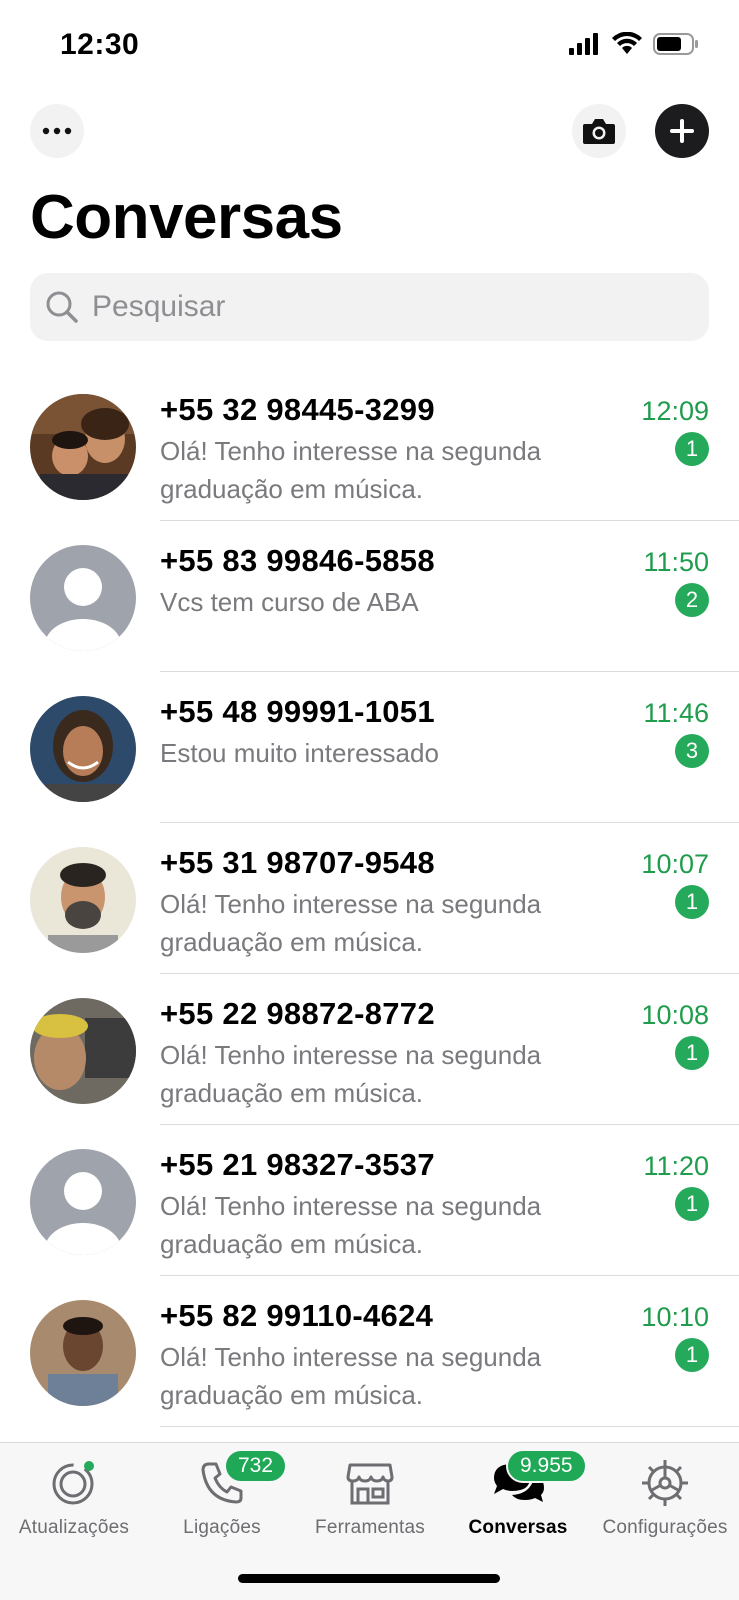 The width and height of the screenshot is (739, 1600). I want to click on ellipsis-icon, so click(57, 131).